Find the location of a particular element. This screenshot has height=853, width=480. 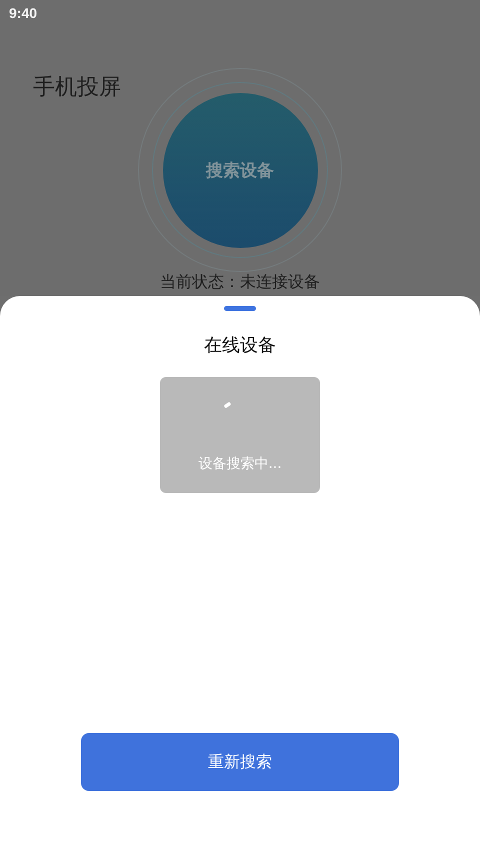

connection-status: 当前状态：未连接设备 is located at coordinates (240, 282).